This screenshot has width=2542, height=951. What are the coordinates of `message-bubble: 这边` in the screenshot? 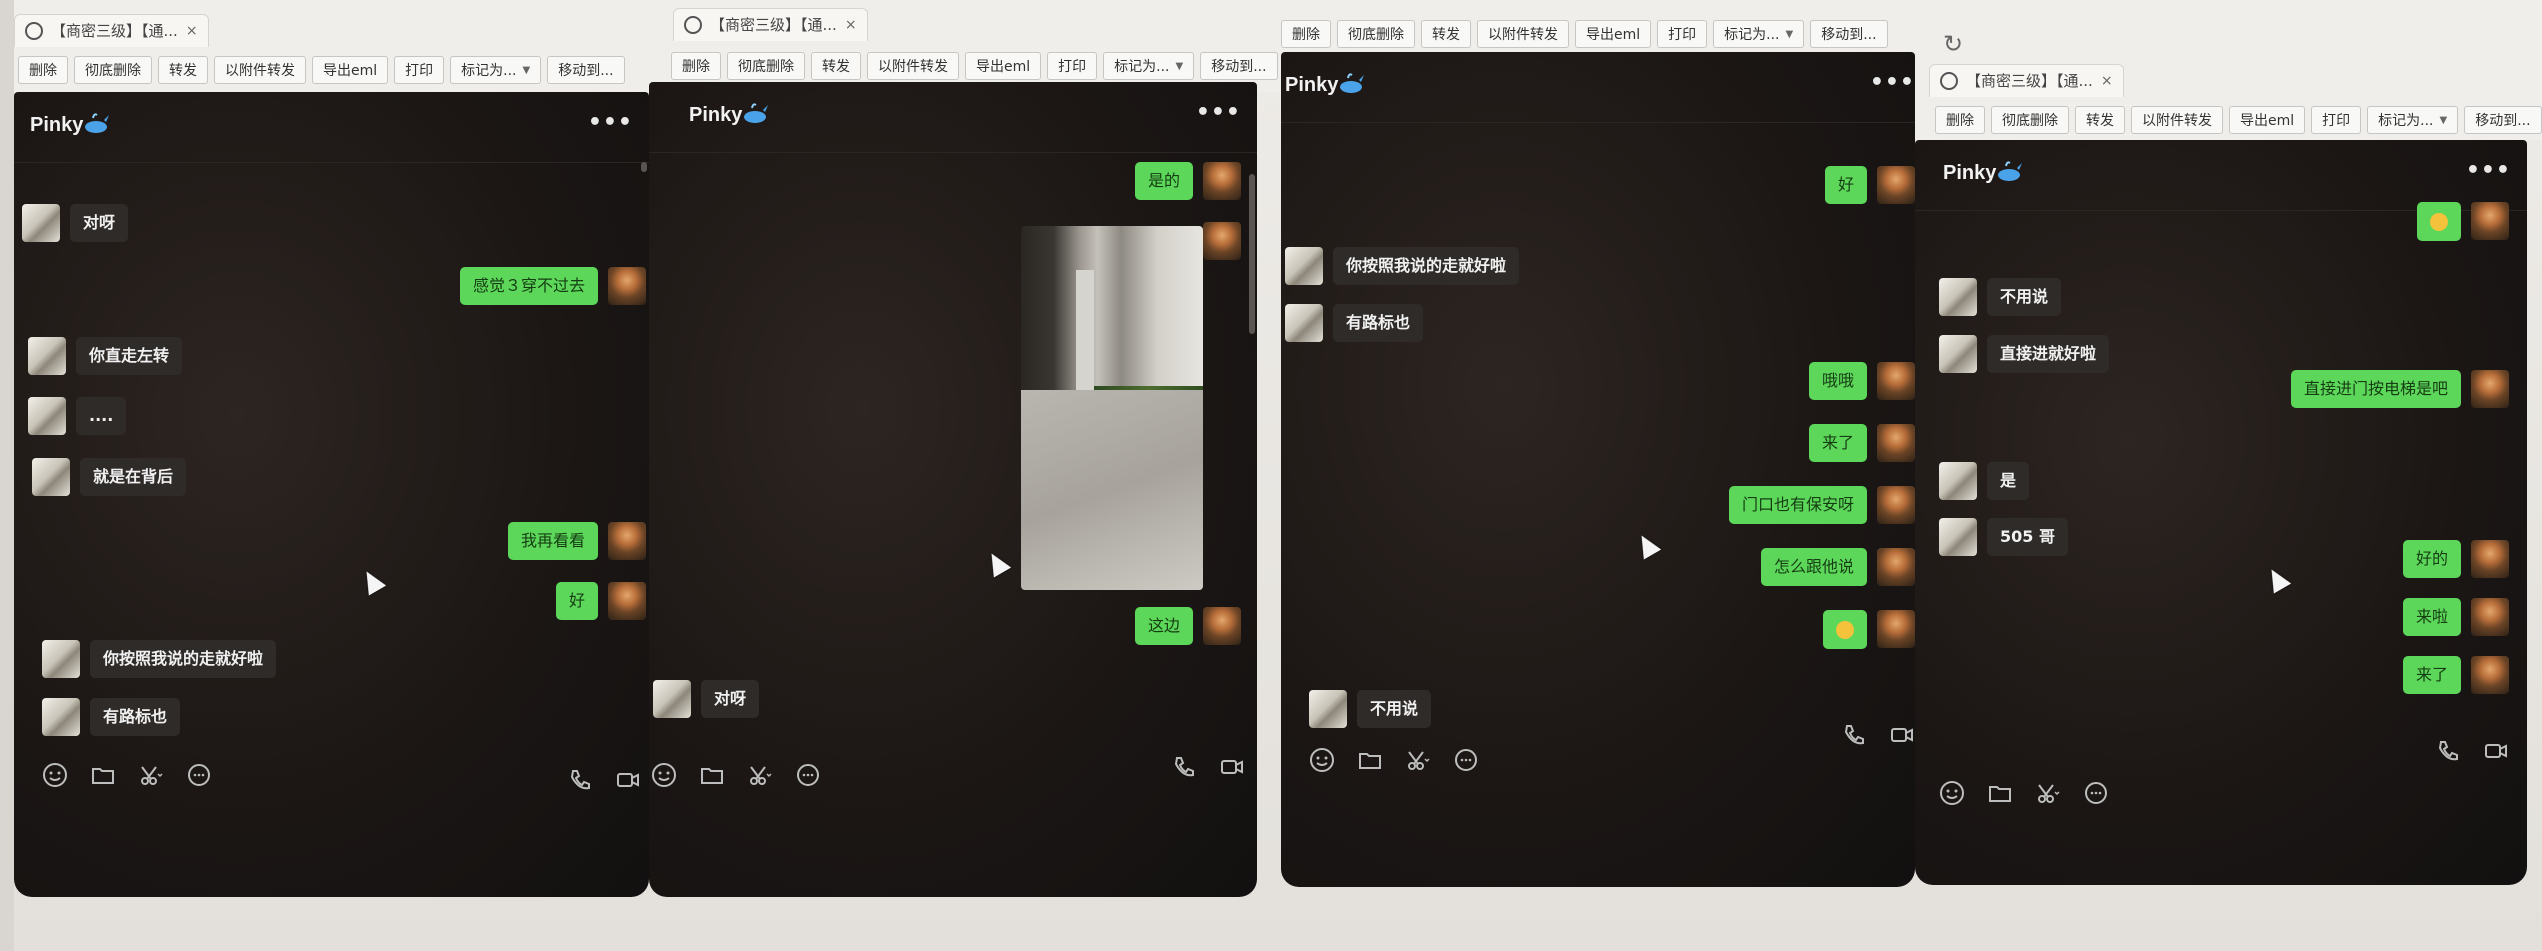 It's located at (1163, 626).